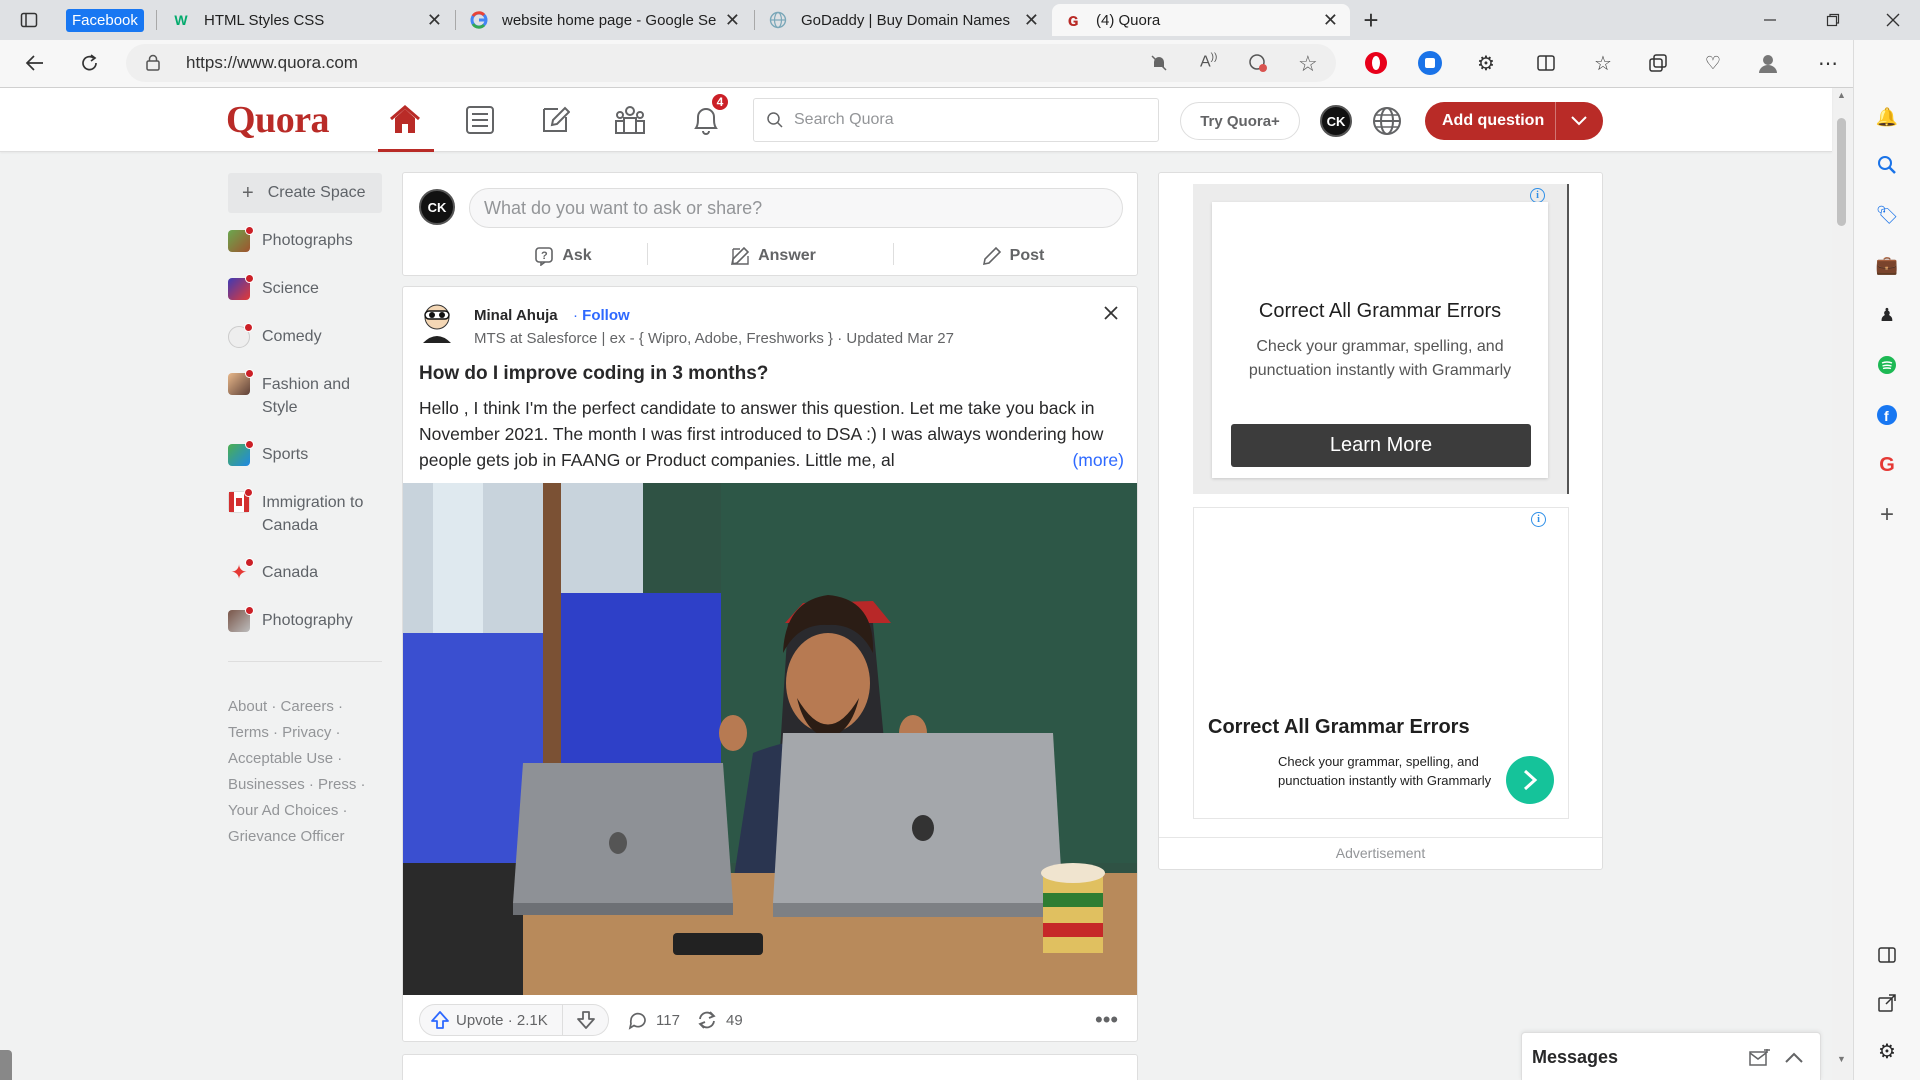 The width and height of the screenshot is (1920, 1080). I want to click on following-feed-icon, so click(480, 120).